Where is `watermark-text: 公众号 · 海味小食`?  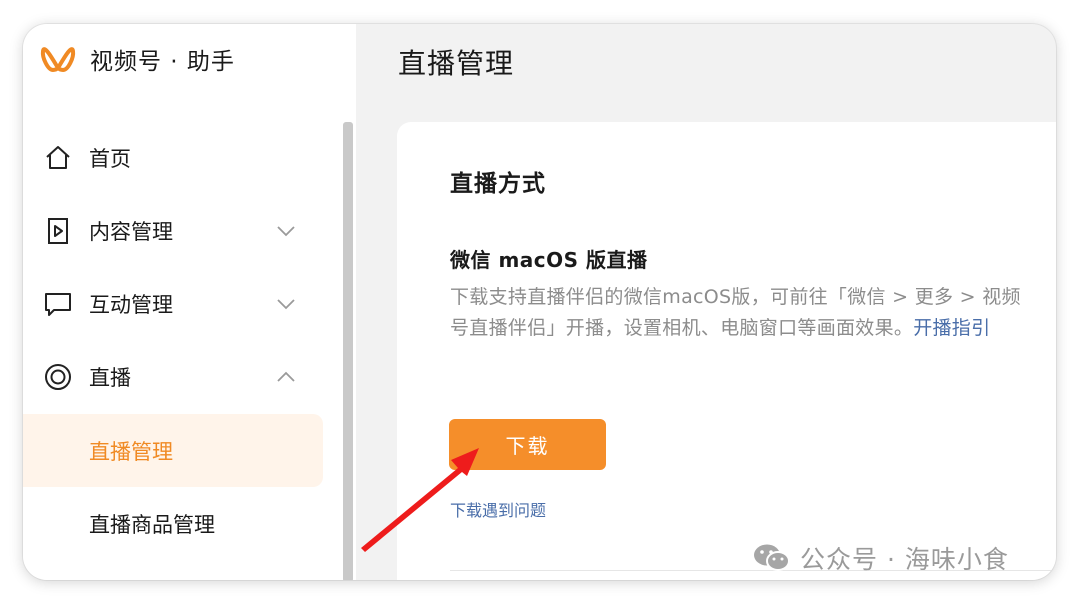 watermark-text: 公众号 · 海味小食 is located at coordinates (904, 559).